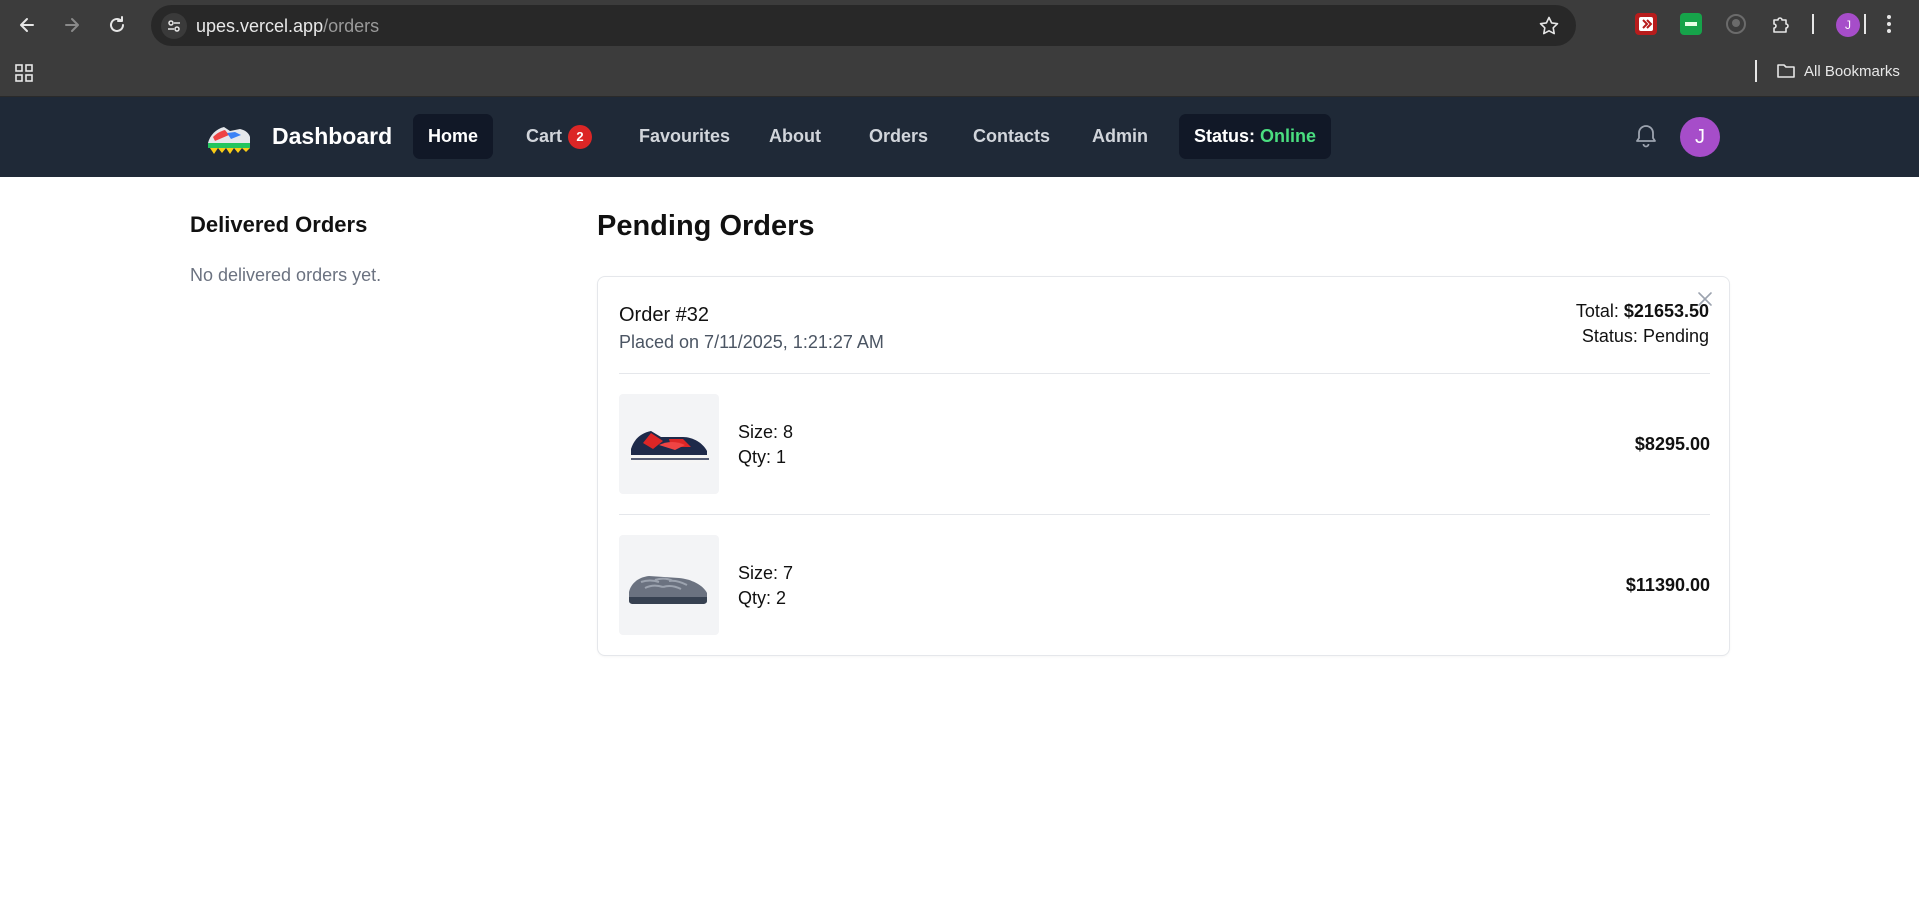  What do you see at coordinates (706, 226) in the screenshot?
I see `pending-orders-heading: Pending Orders` at bounding box center [706, 226].